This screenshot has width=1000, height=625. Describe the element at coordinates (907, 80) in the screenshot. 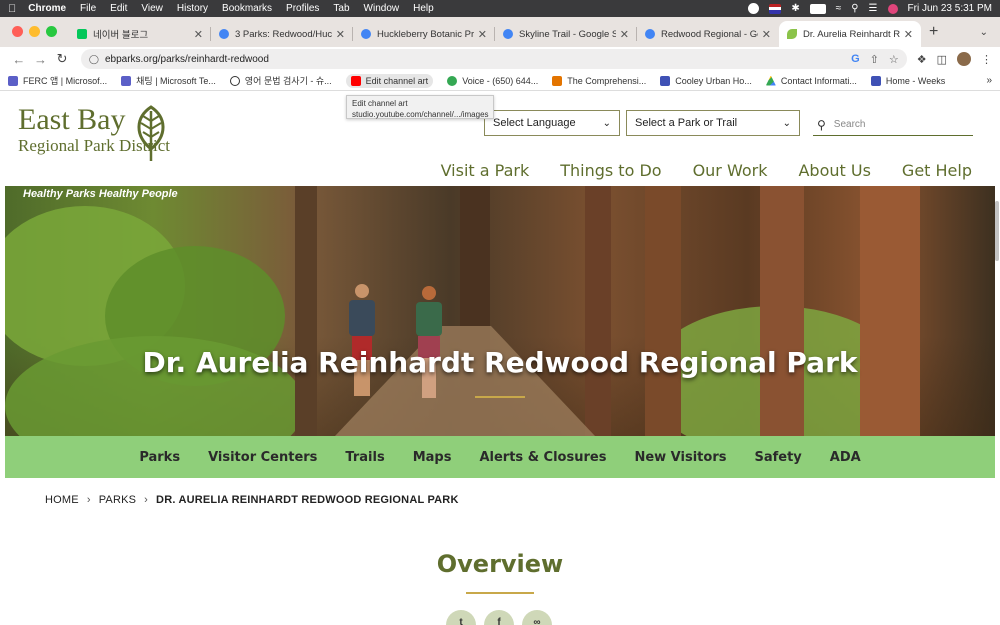

I see `bookmark-home-weeks: Home - Weeks` at that location.